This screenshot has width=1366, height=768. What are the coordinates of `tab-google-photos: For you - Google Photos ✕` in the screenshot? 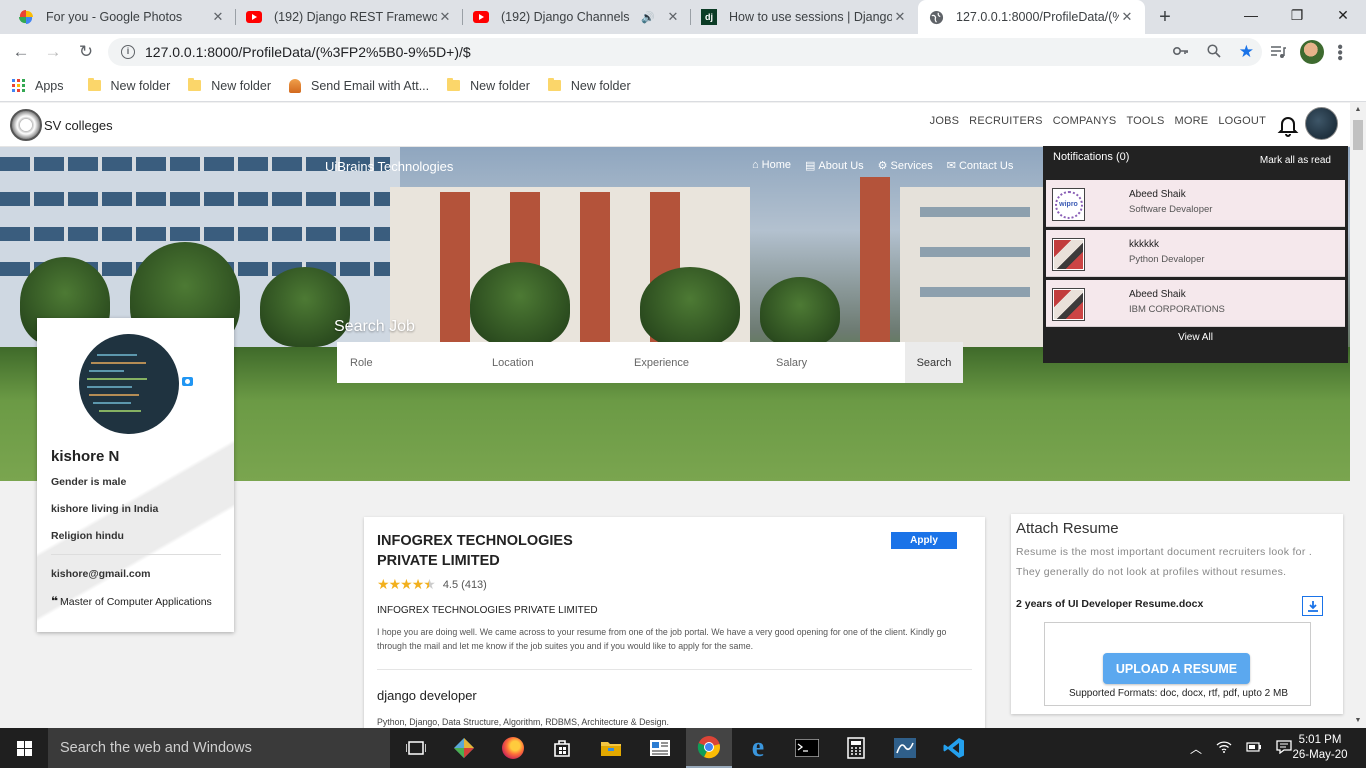 It's located at (122, 17).